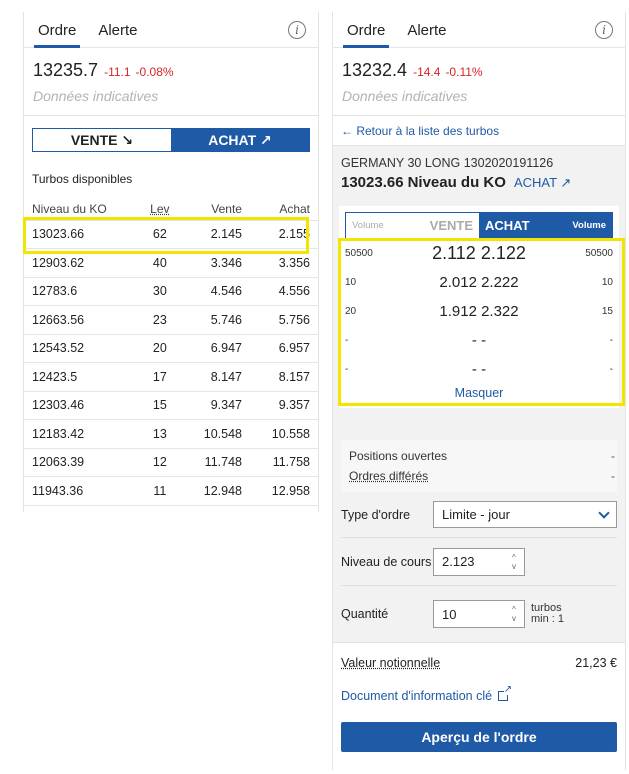  I want to click on sell-price-cell: 4.546, so click(216, 291).